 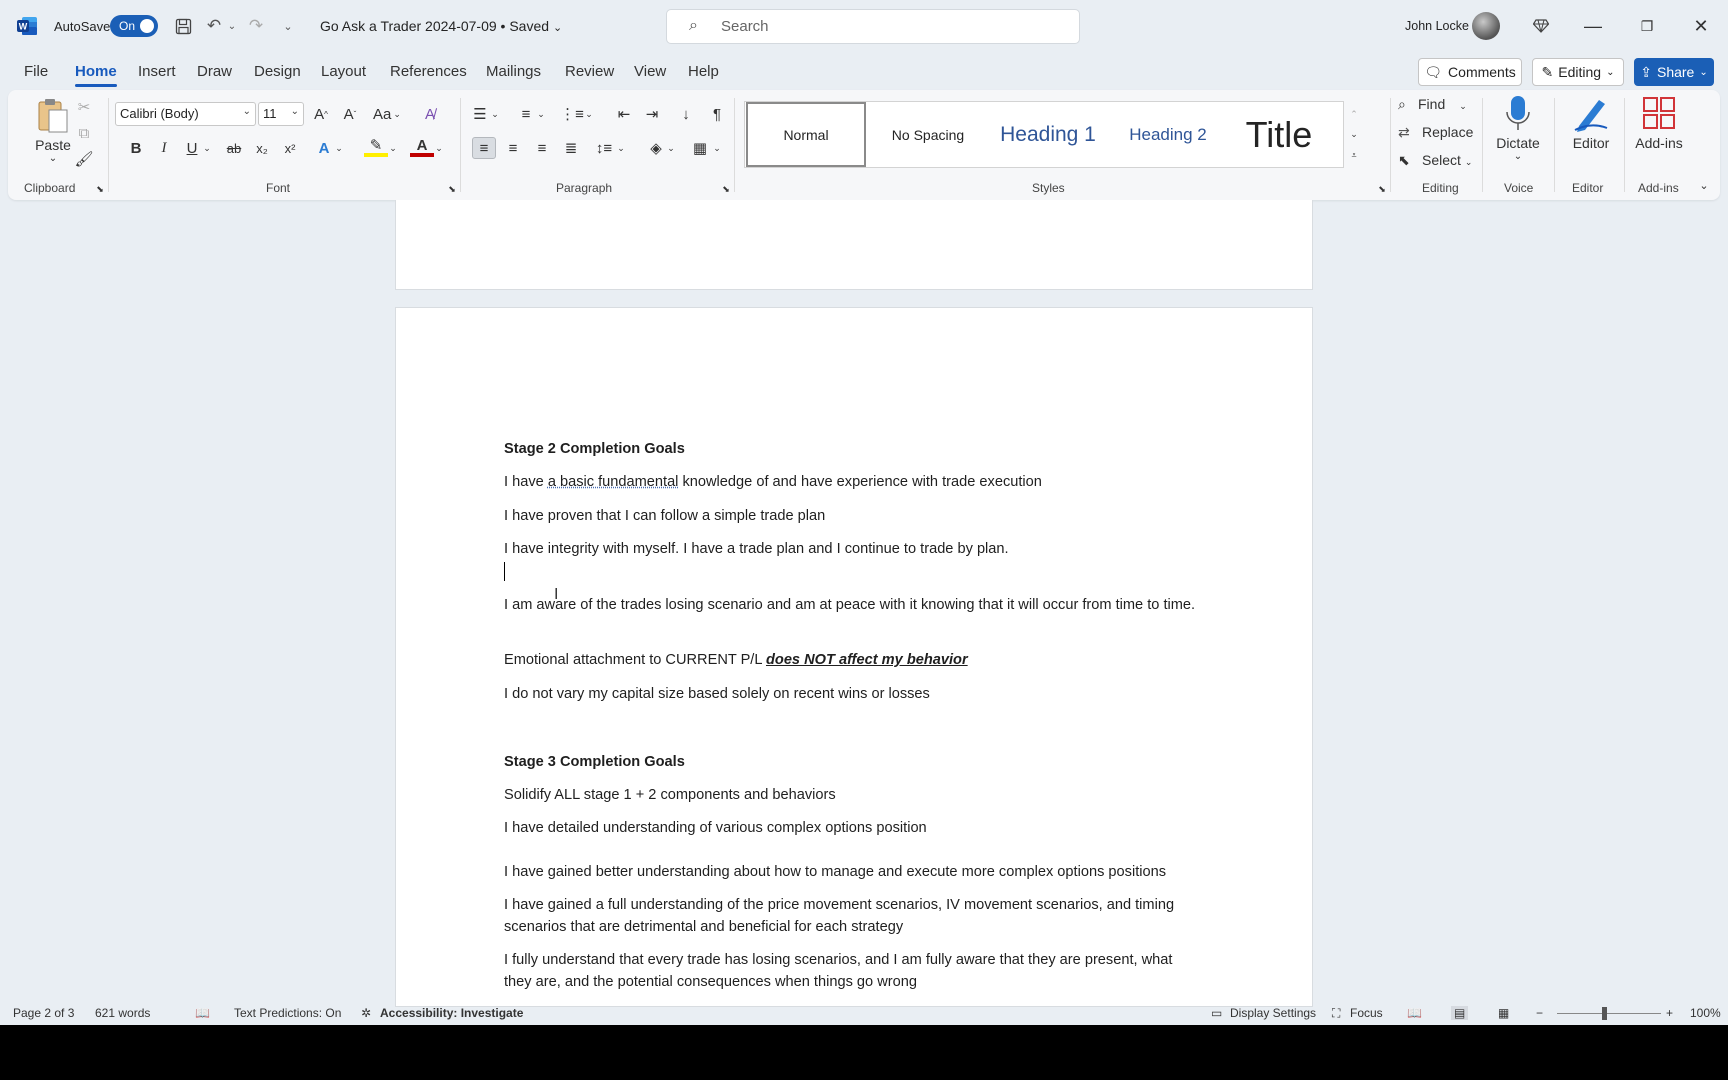 I want to click on search-box: ⌕ Search, so click(x=873, y=26).